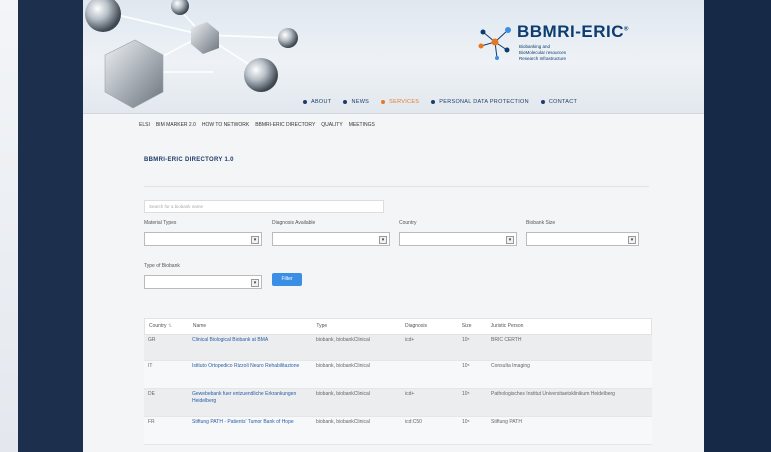  What do you see at coordinates (151, 422) in the screenshot?
I see `cell-country: FR` at bounding box center [151, 422].